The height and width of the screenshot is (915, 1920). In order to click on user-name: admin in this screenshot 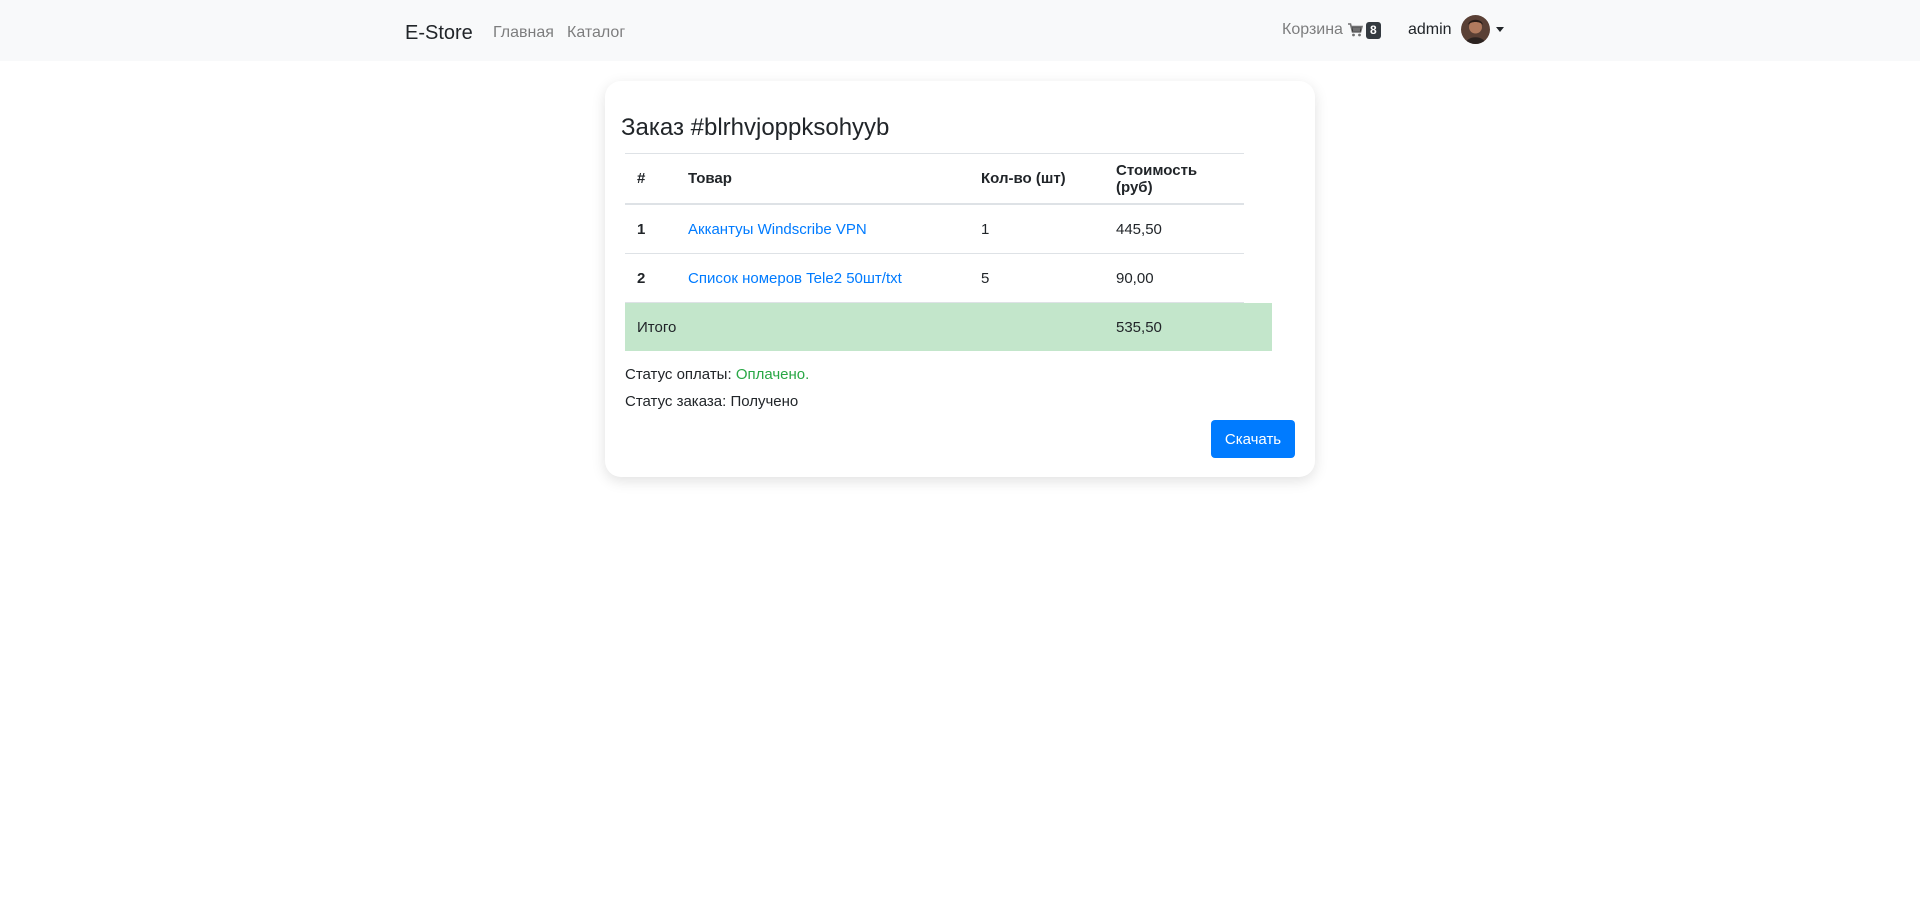, I will do `click(1430, 29)`.